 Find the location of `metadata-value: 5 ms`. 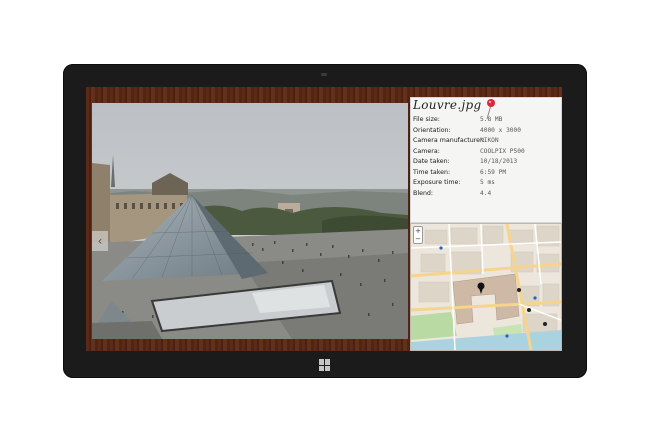

metadata-value: 5 ms is located at coordinates (487, 182).